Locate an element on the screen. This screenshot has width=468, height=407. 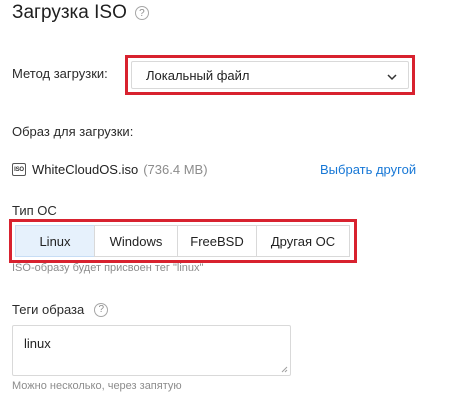
choose-another-link: Выбрать другой is located at coordinates (368, 169).